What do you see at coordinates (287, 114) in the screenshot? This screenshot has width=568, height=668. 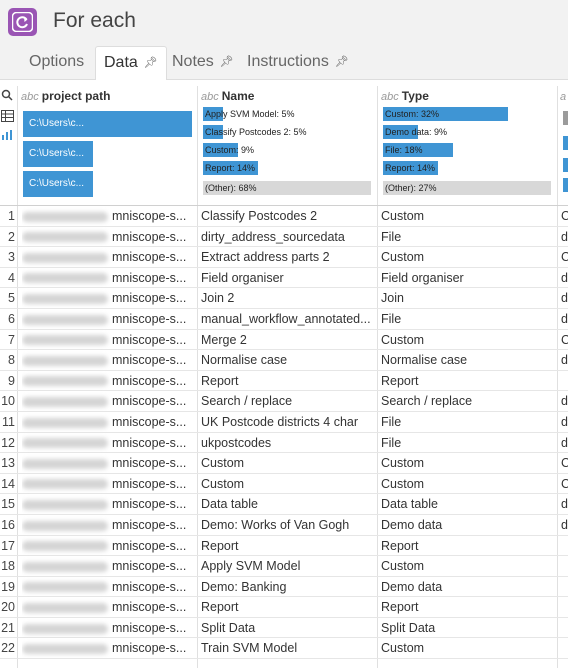 I see `histogram-bar-row: Apply SVM Model: 5%` at bounding box center [287, 114].